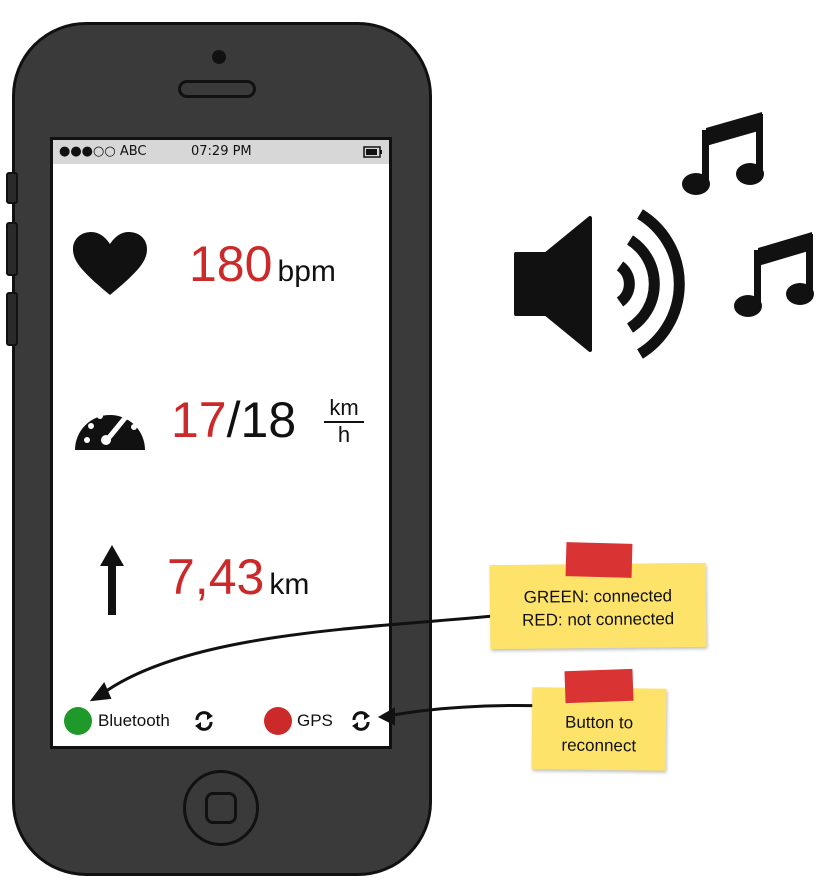 The image size is (834, 886). I want to click on battery-icon, so click(372, 152).